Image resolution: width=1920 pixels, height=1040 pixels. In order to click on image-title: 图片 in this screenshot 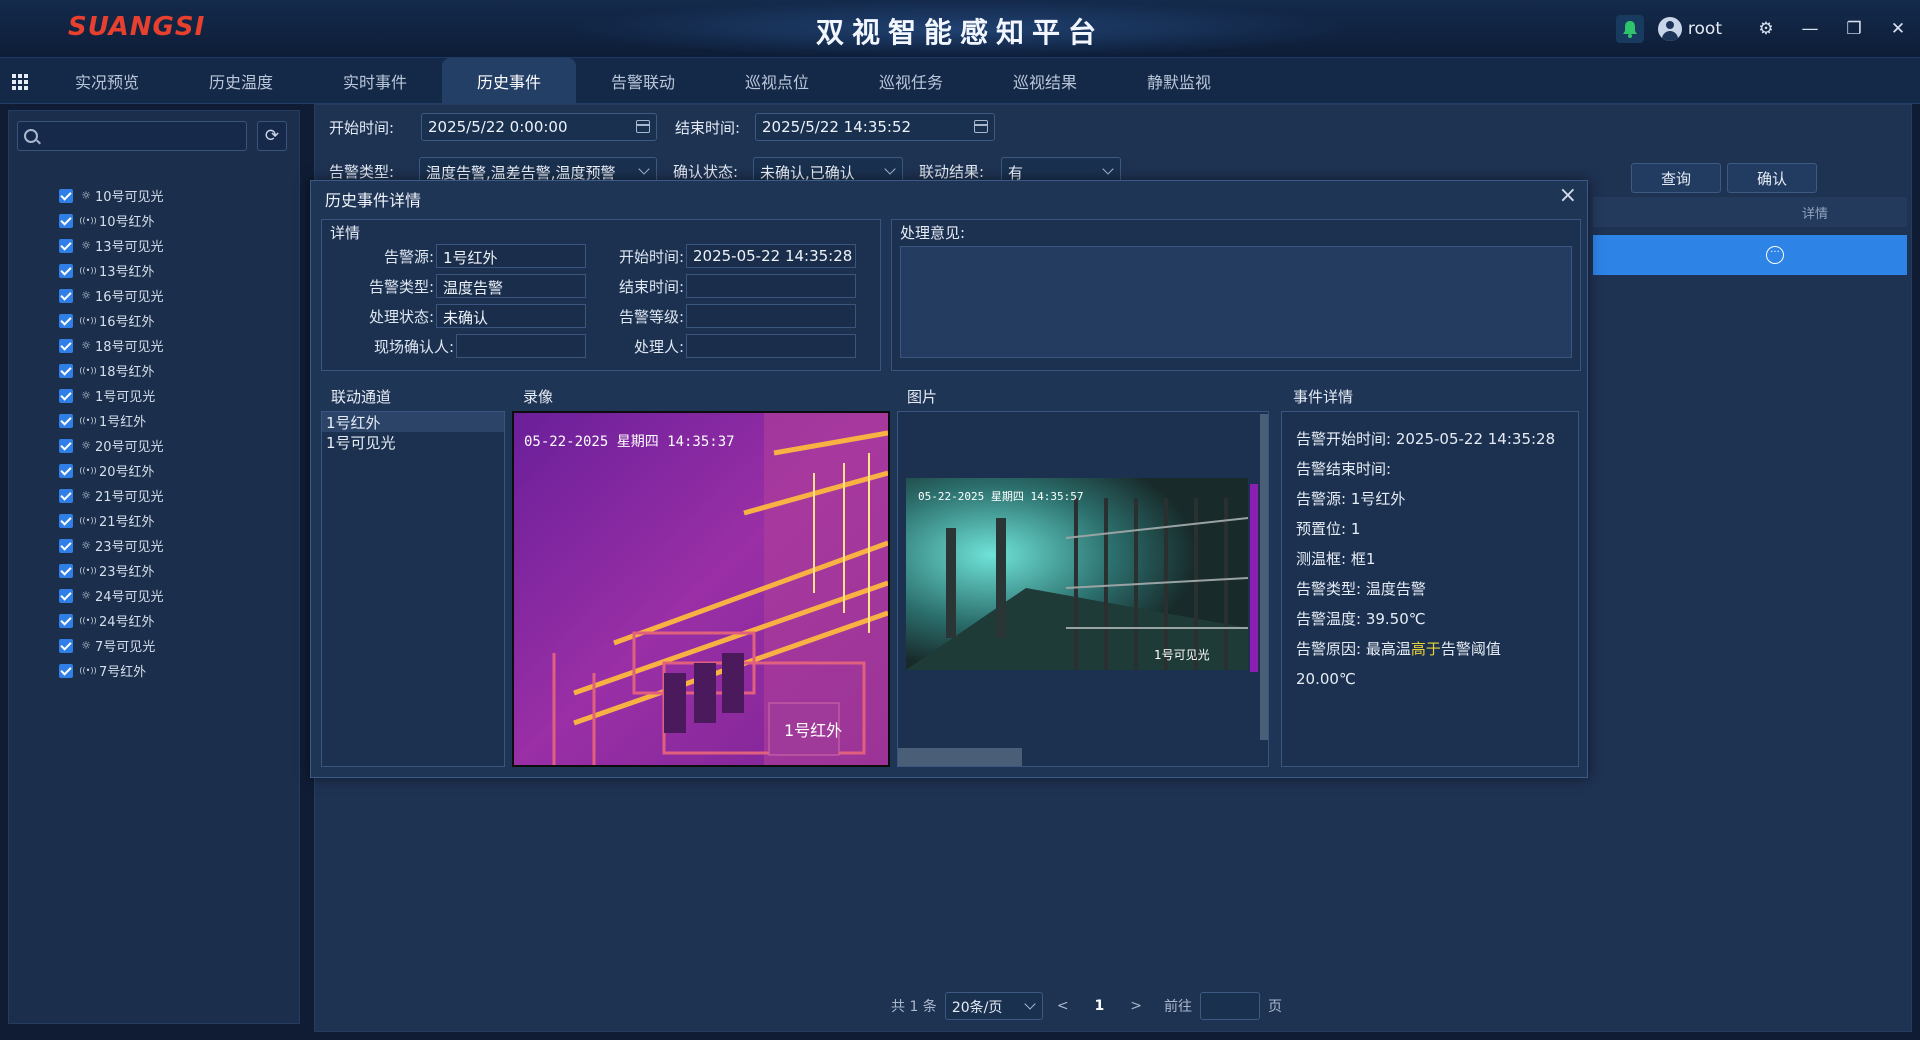, I will do `click(922, 397)`.